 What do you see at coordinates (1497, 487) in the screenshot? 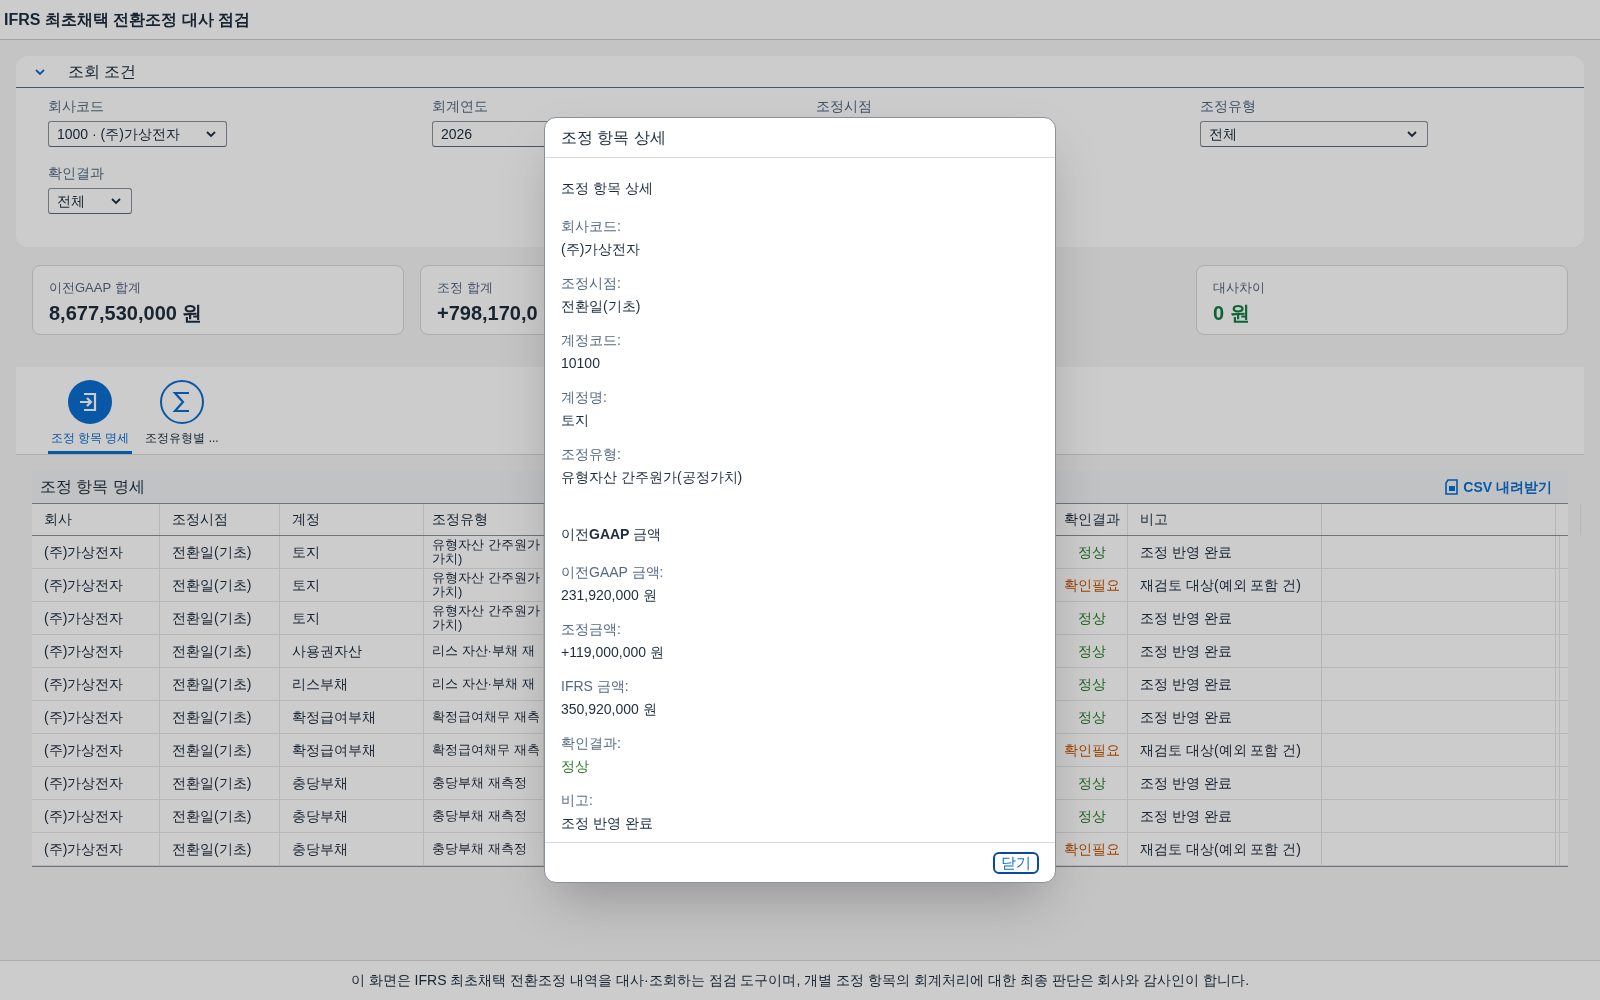
I see `csv-download-link: CSV 내려받기` at bounding box center [1497, 487].